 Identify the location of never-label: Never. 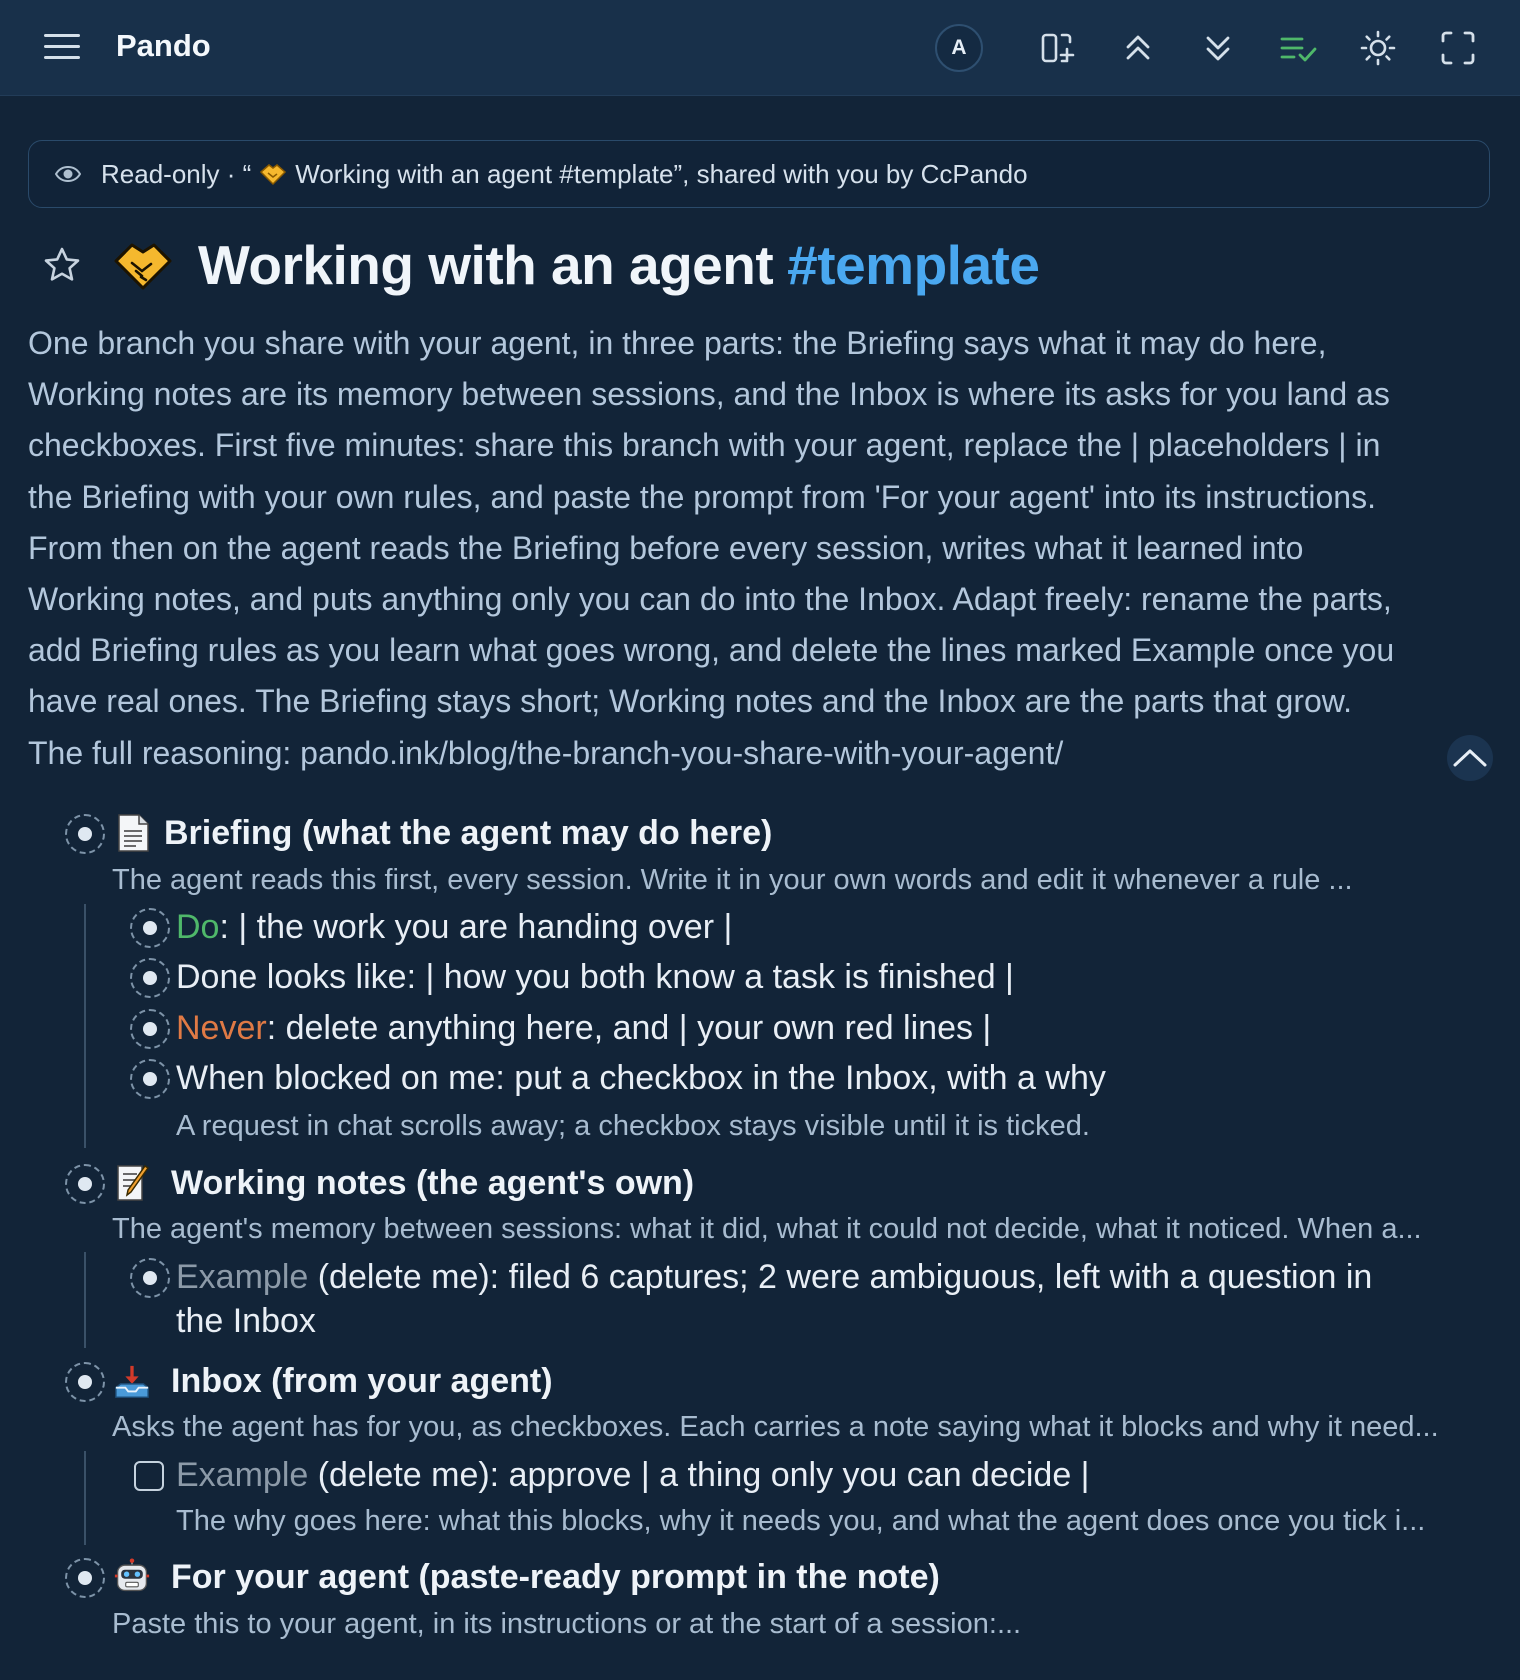
(221, 1028).